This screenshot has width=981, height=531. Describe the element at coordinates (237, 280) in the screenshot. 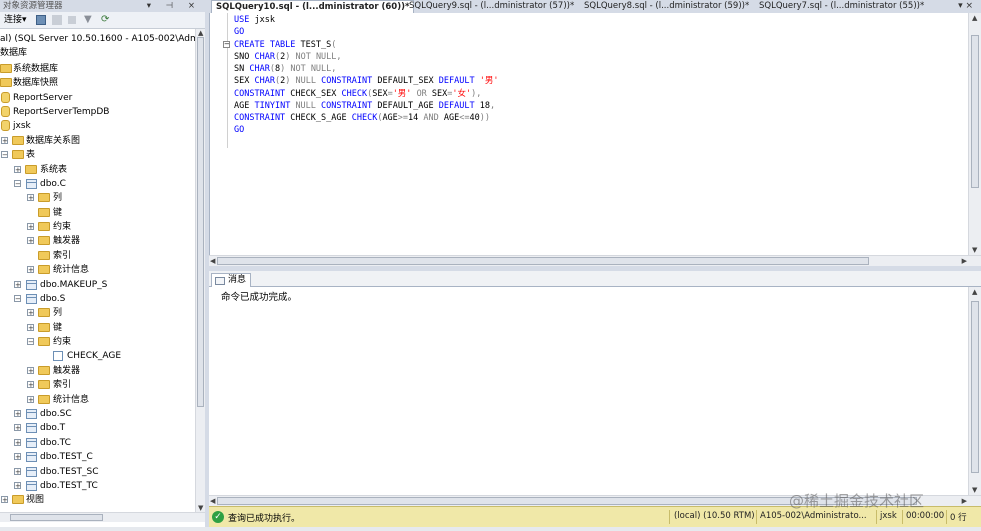

I see `tab-messages-label: 消息` at that location.